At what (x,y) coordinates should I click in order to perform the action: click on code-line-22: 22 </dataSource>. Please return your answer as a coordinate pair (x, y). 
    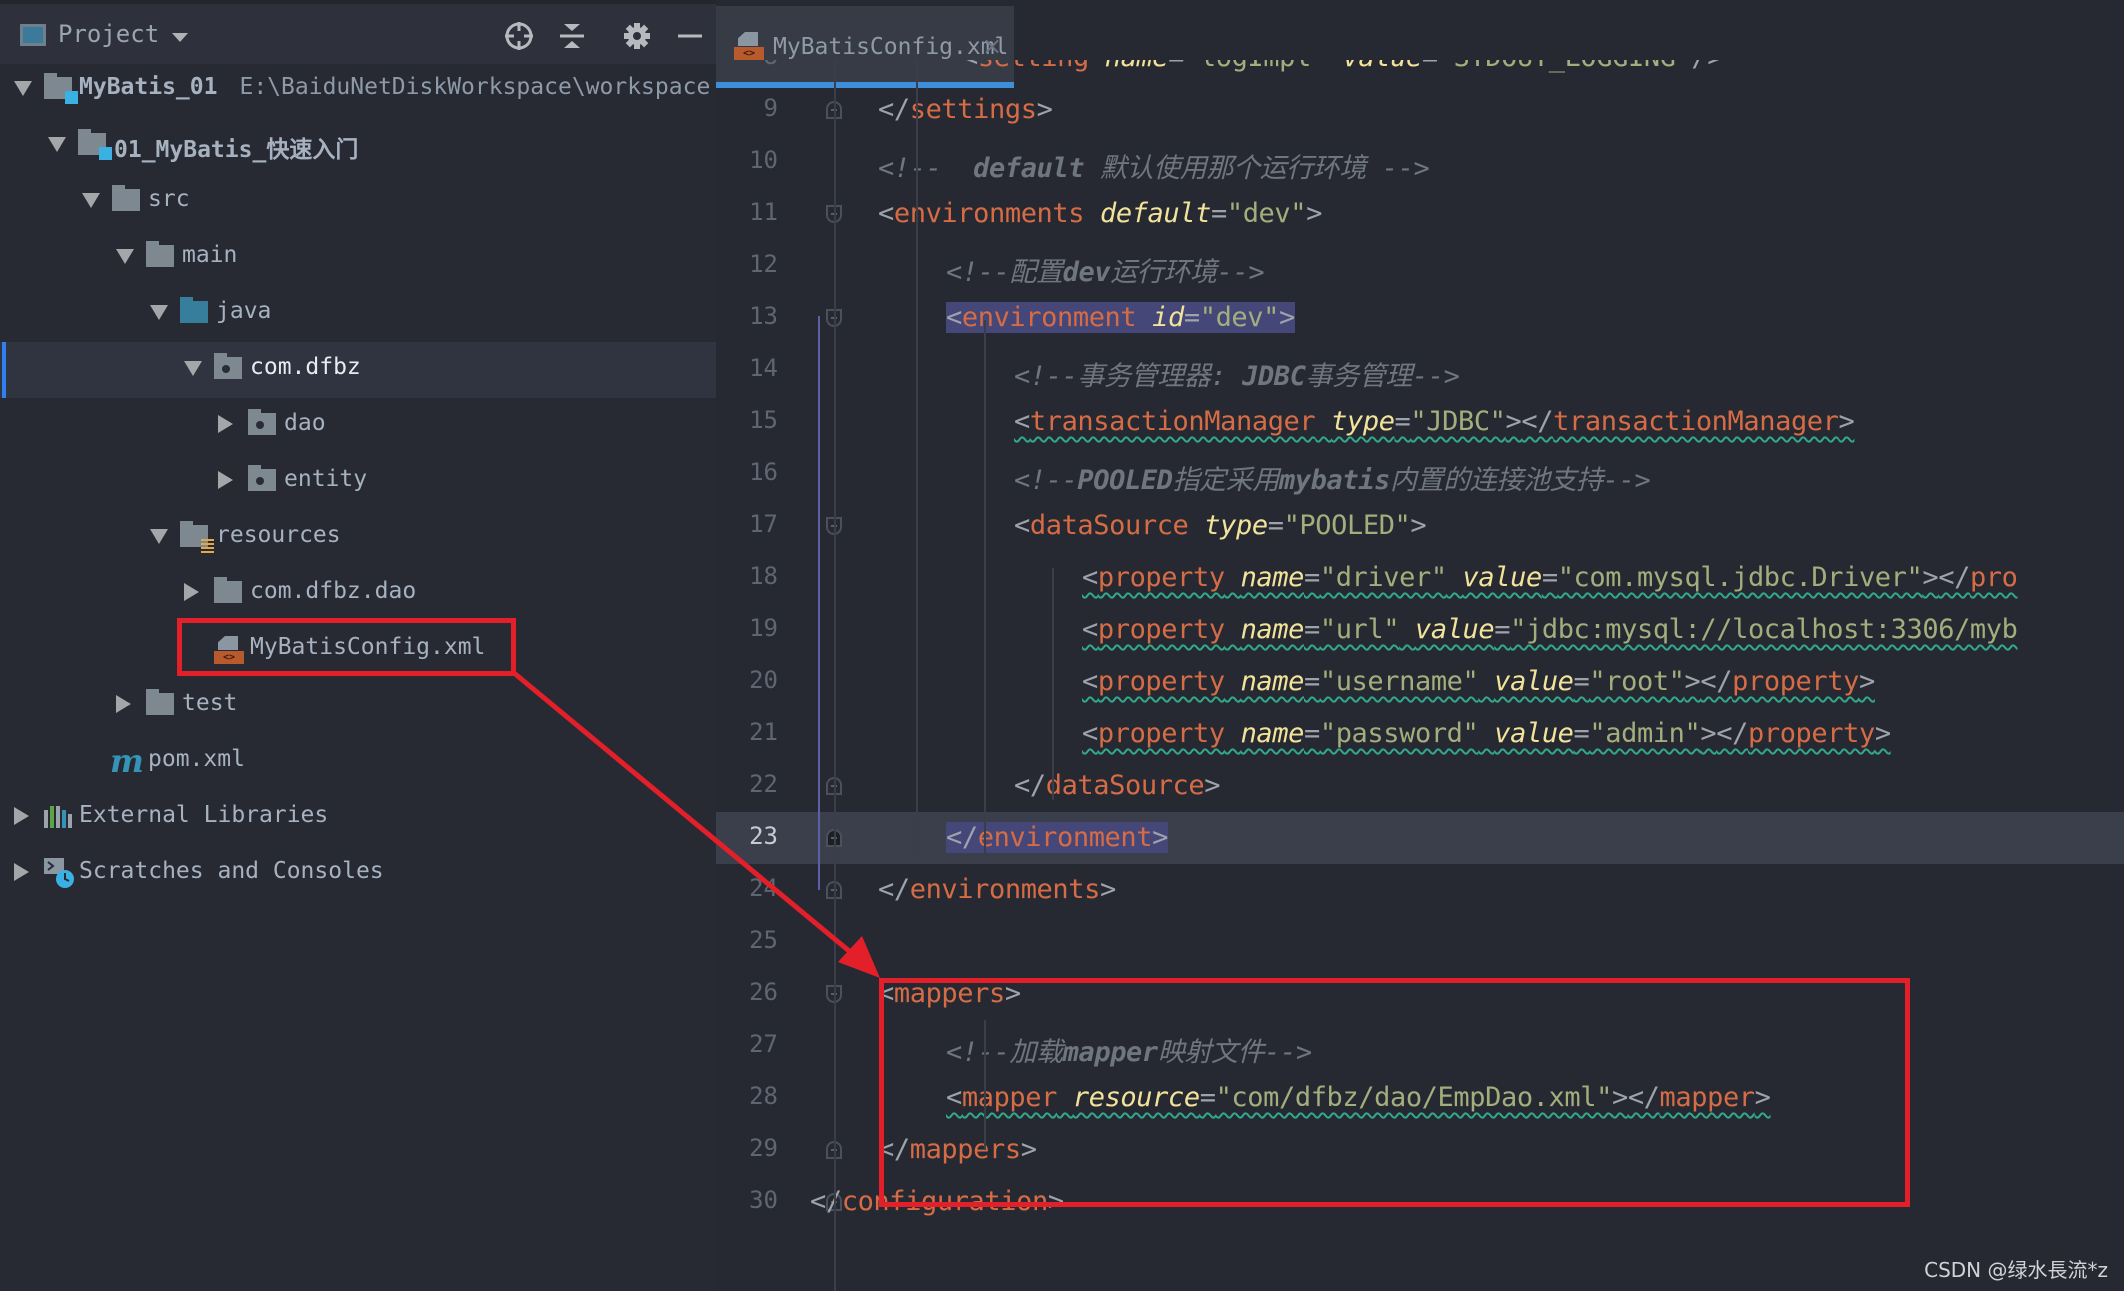
    Looking at the image, I should click on (1420, 786).